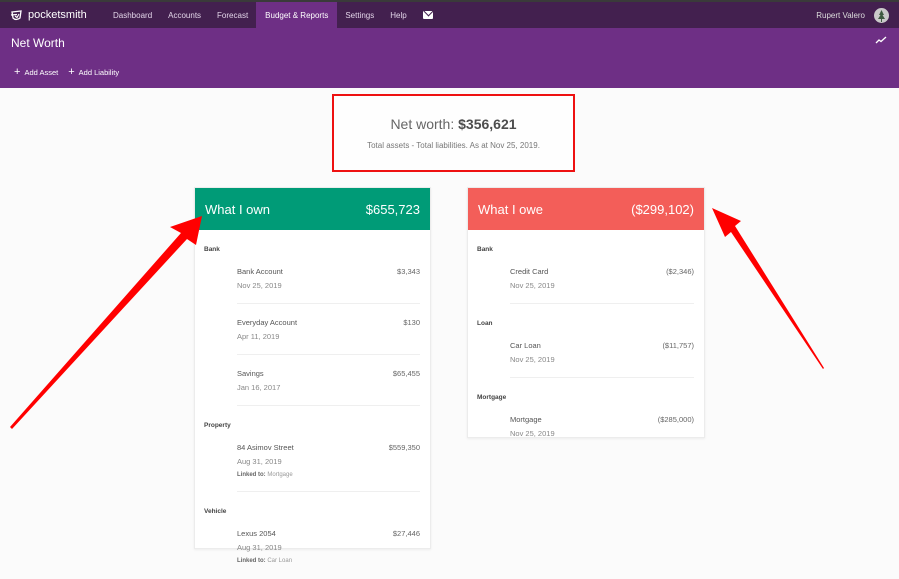  I want to click on account-row: Everyday Account Apr 11, 2019 $130, so click(328, 336).